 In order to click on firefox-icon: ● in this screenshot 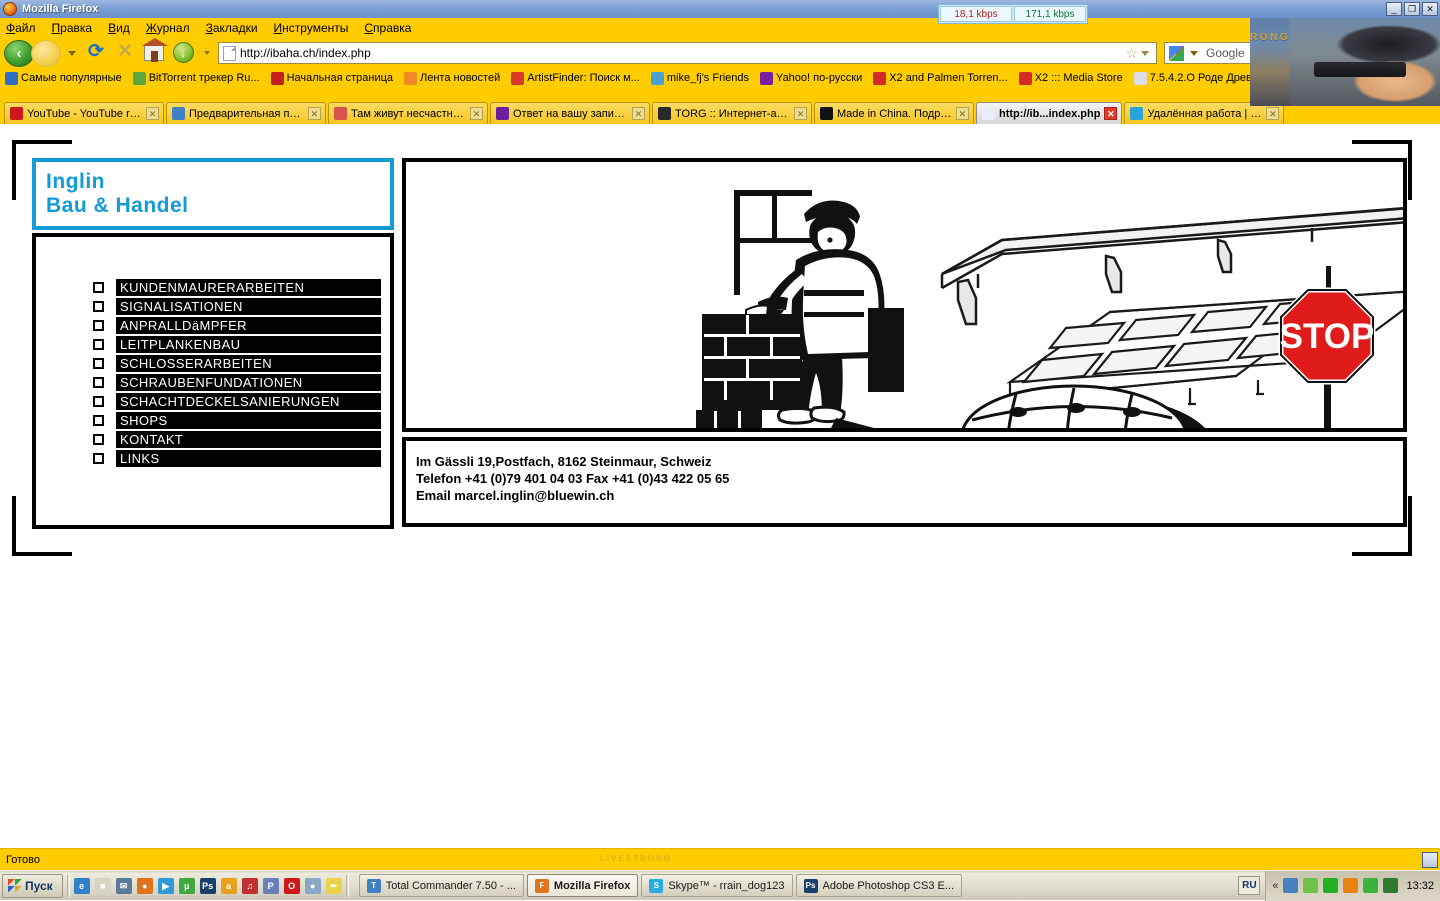, I will do `click(144, 885)`.